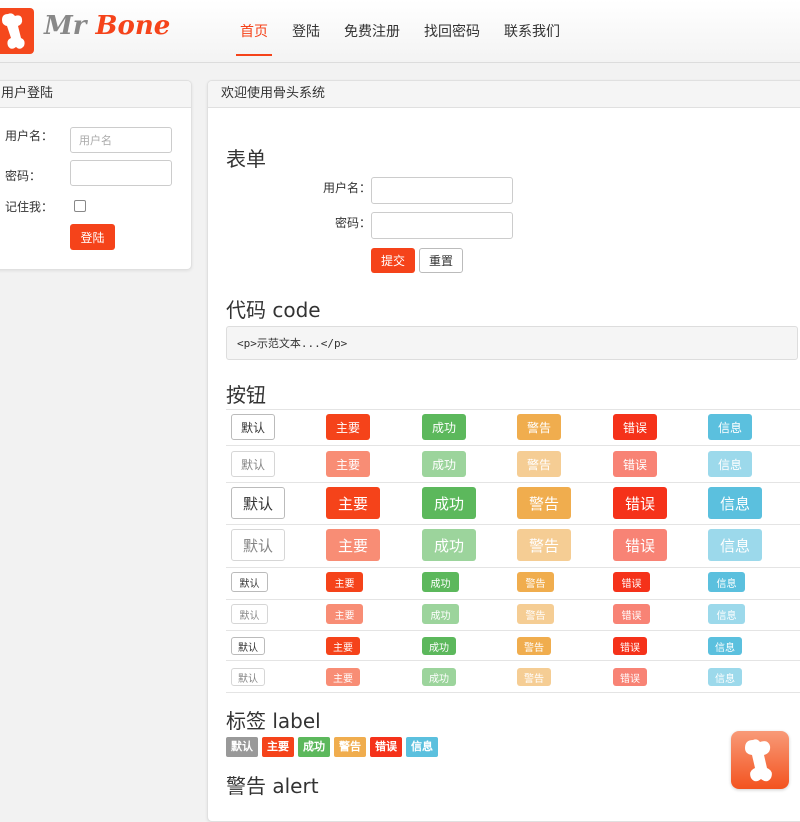  Describe the element at coordinates (725, 646) in the screenshot. I see `btn-info-xs: 信息` at that location.